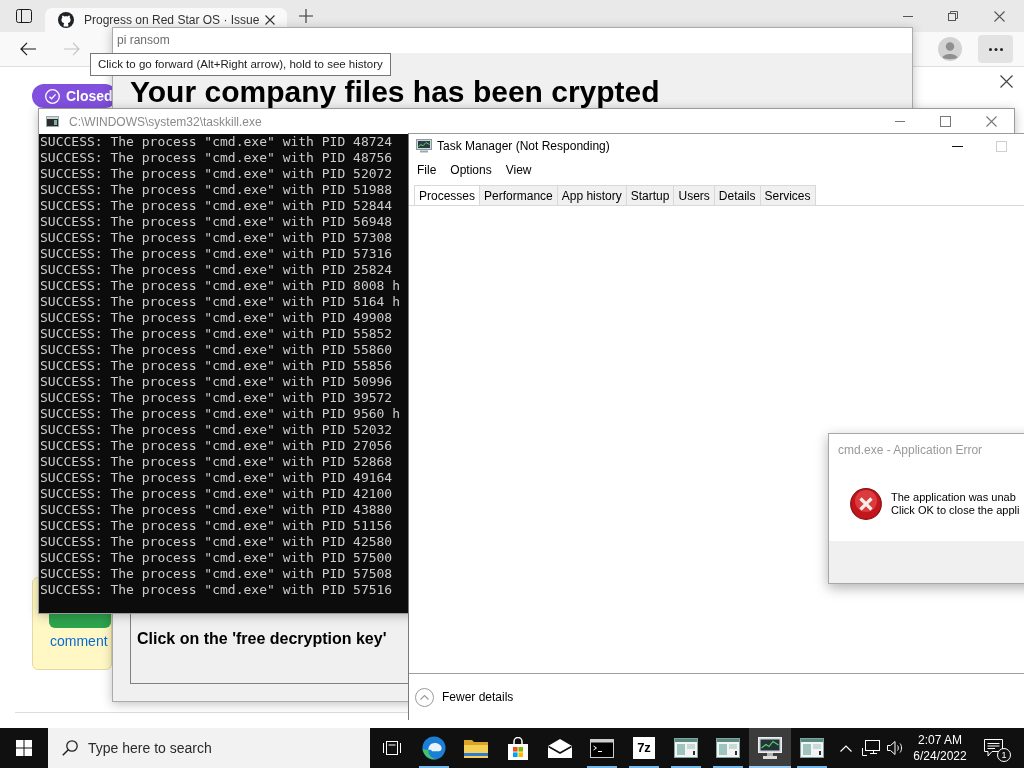  Describe the element at coordinates (28, 49) in the screenshot. I see `back-arrow-icon` at that location.